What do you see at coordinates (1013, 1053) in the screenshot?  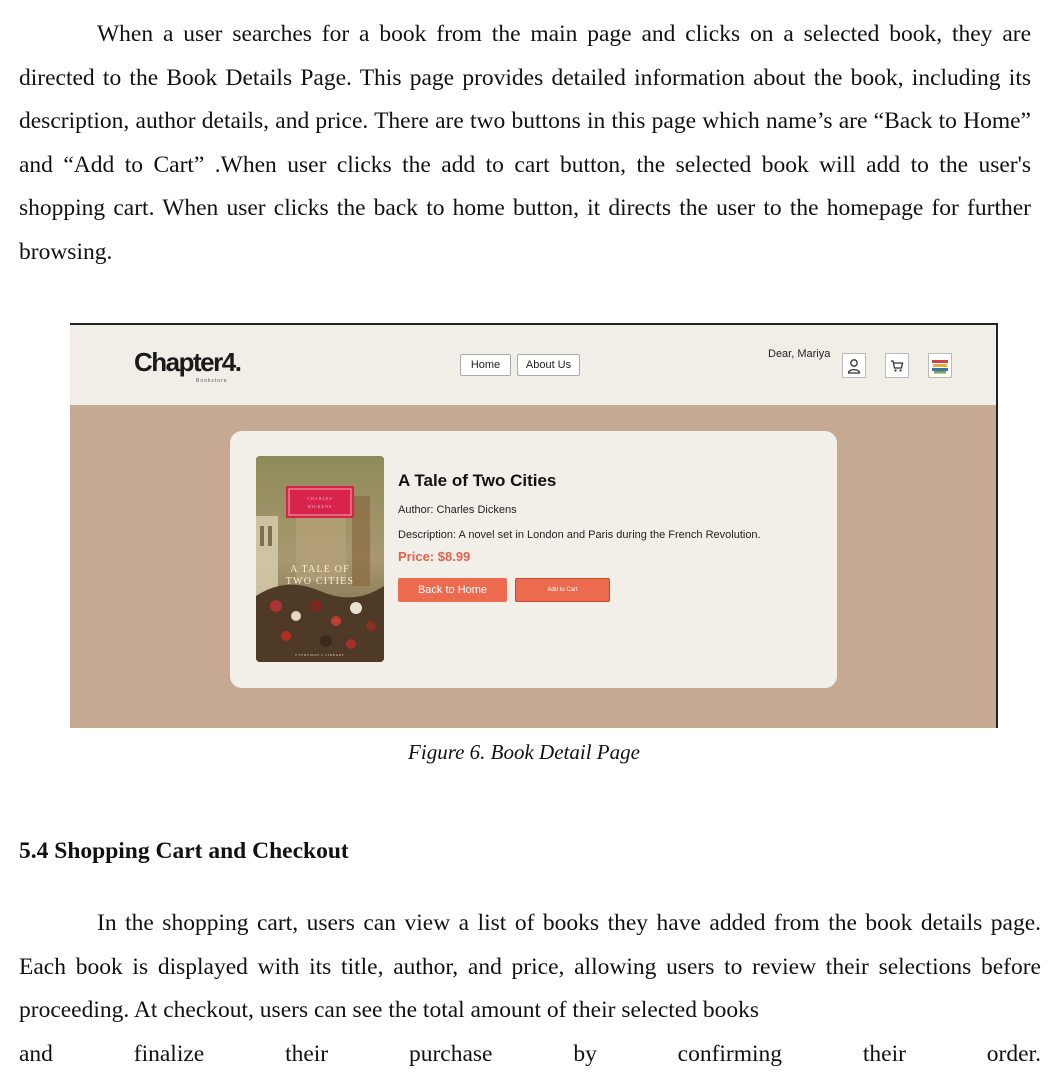 I see `word: order.` at bounding box center [1013, 1053].